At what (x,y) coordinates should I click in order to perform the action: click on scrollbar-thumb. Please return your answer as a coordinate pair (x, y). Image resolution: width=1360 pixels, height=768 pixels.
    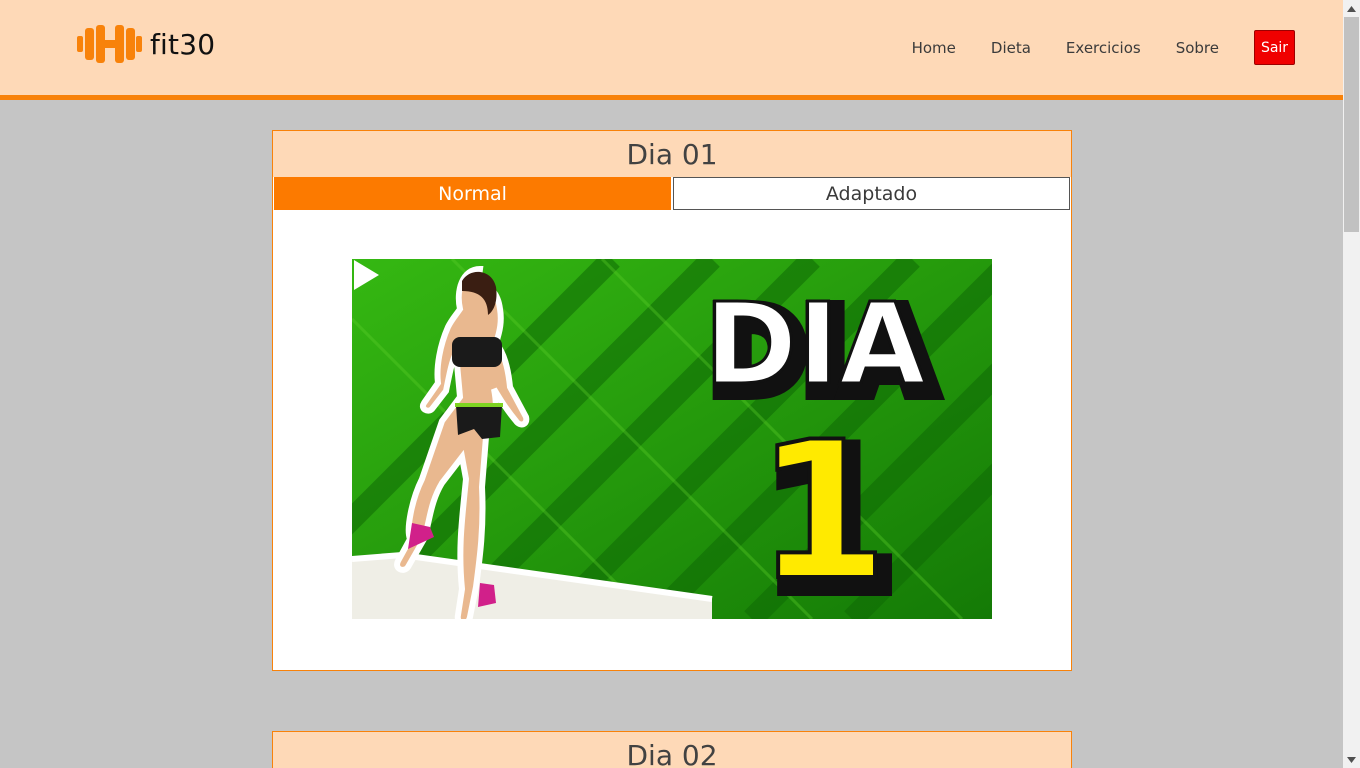
    Looking at the image, I should click on (1351, 124).